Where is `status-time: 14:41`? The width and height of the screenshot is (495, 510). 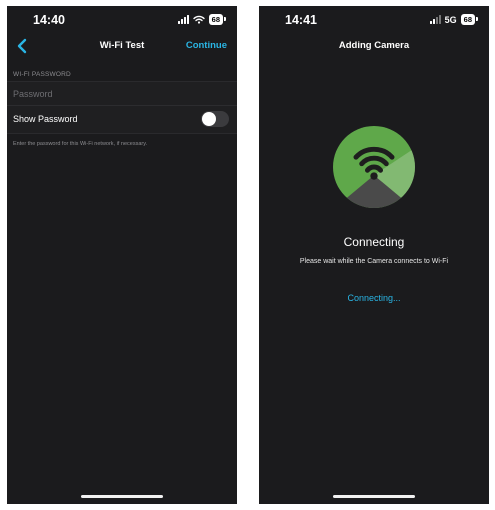 status-time: 14:41 is located at coordinates (301, 20).